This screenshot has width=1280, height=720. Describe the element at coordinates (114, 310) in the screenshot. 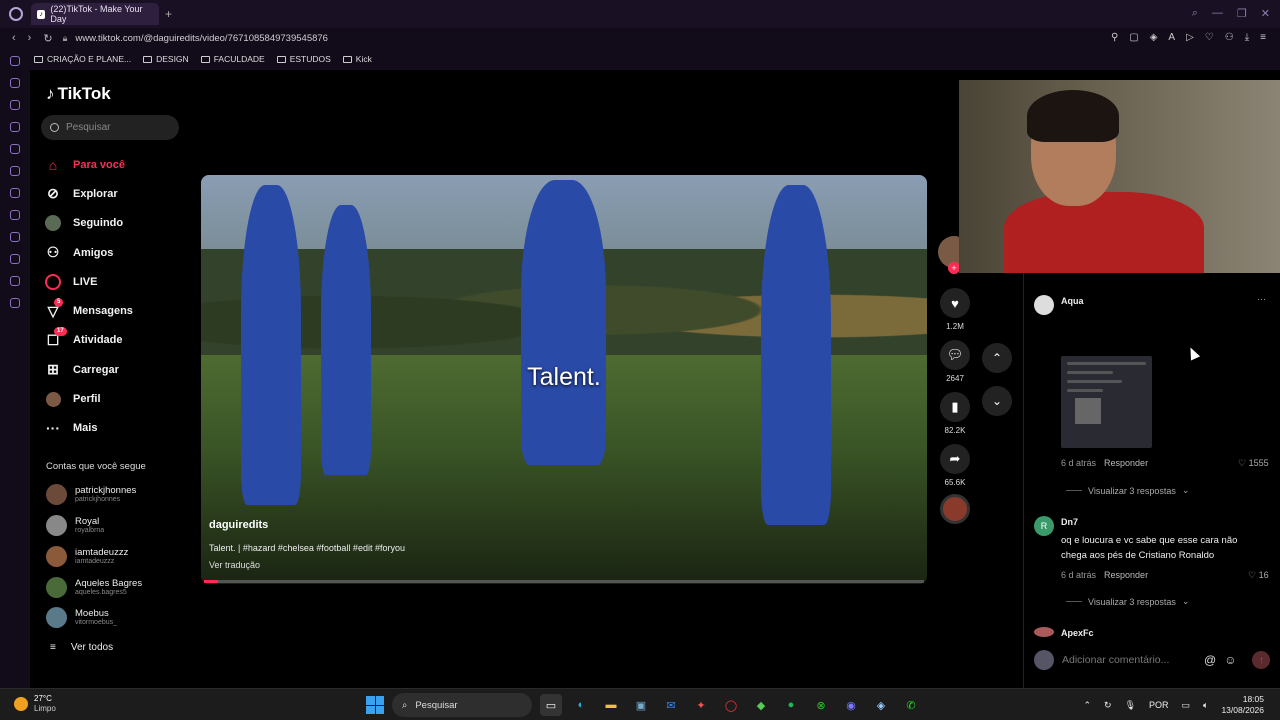

I see `nav-item-messages: ▽ 5 Mensagens` at that location.